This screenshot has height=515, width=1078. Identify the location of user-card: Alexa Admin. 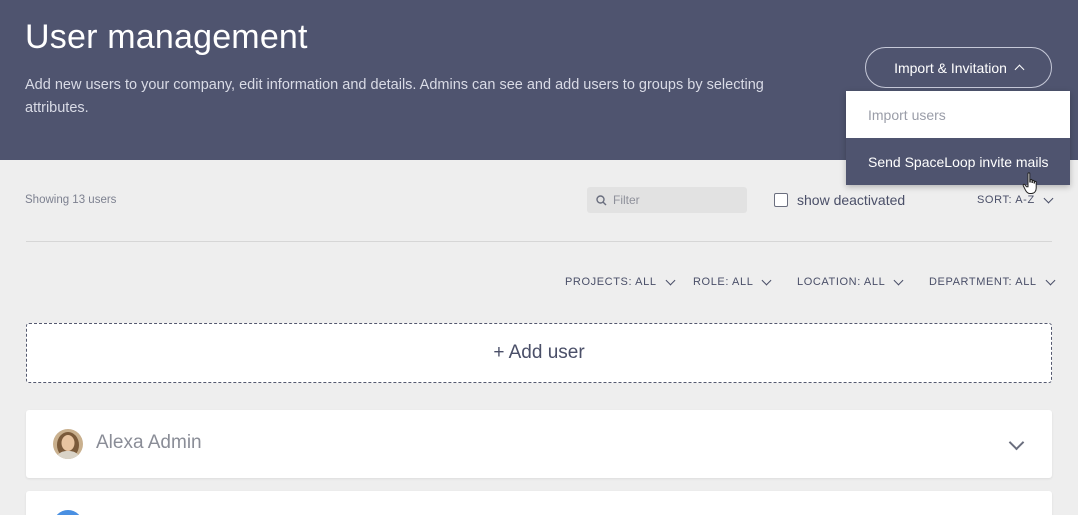
(539, 444).